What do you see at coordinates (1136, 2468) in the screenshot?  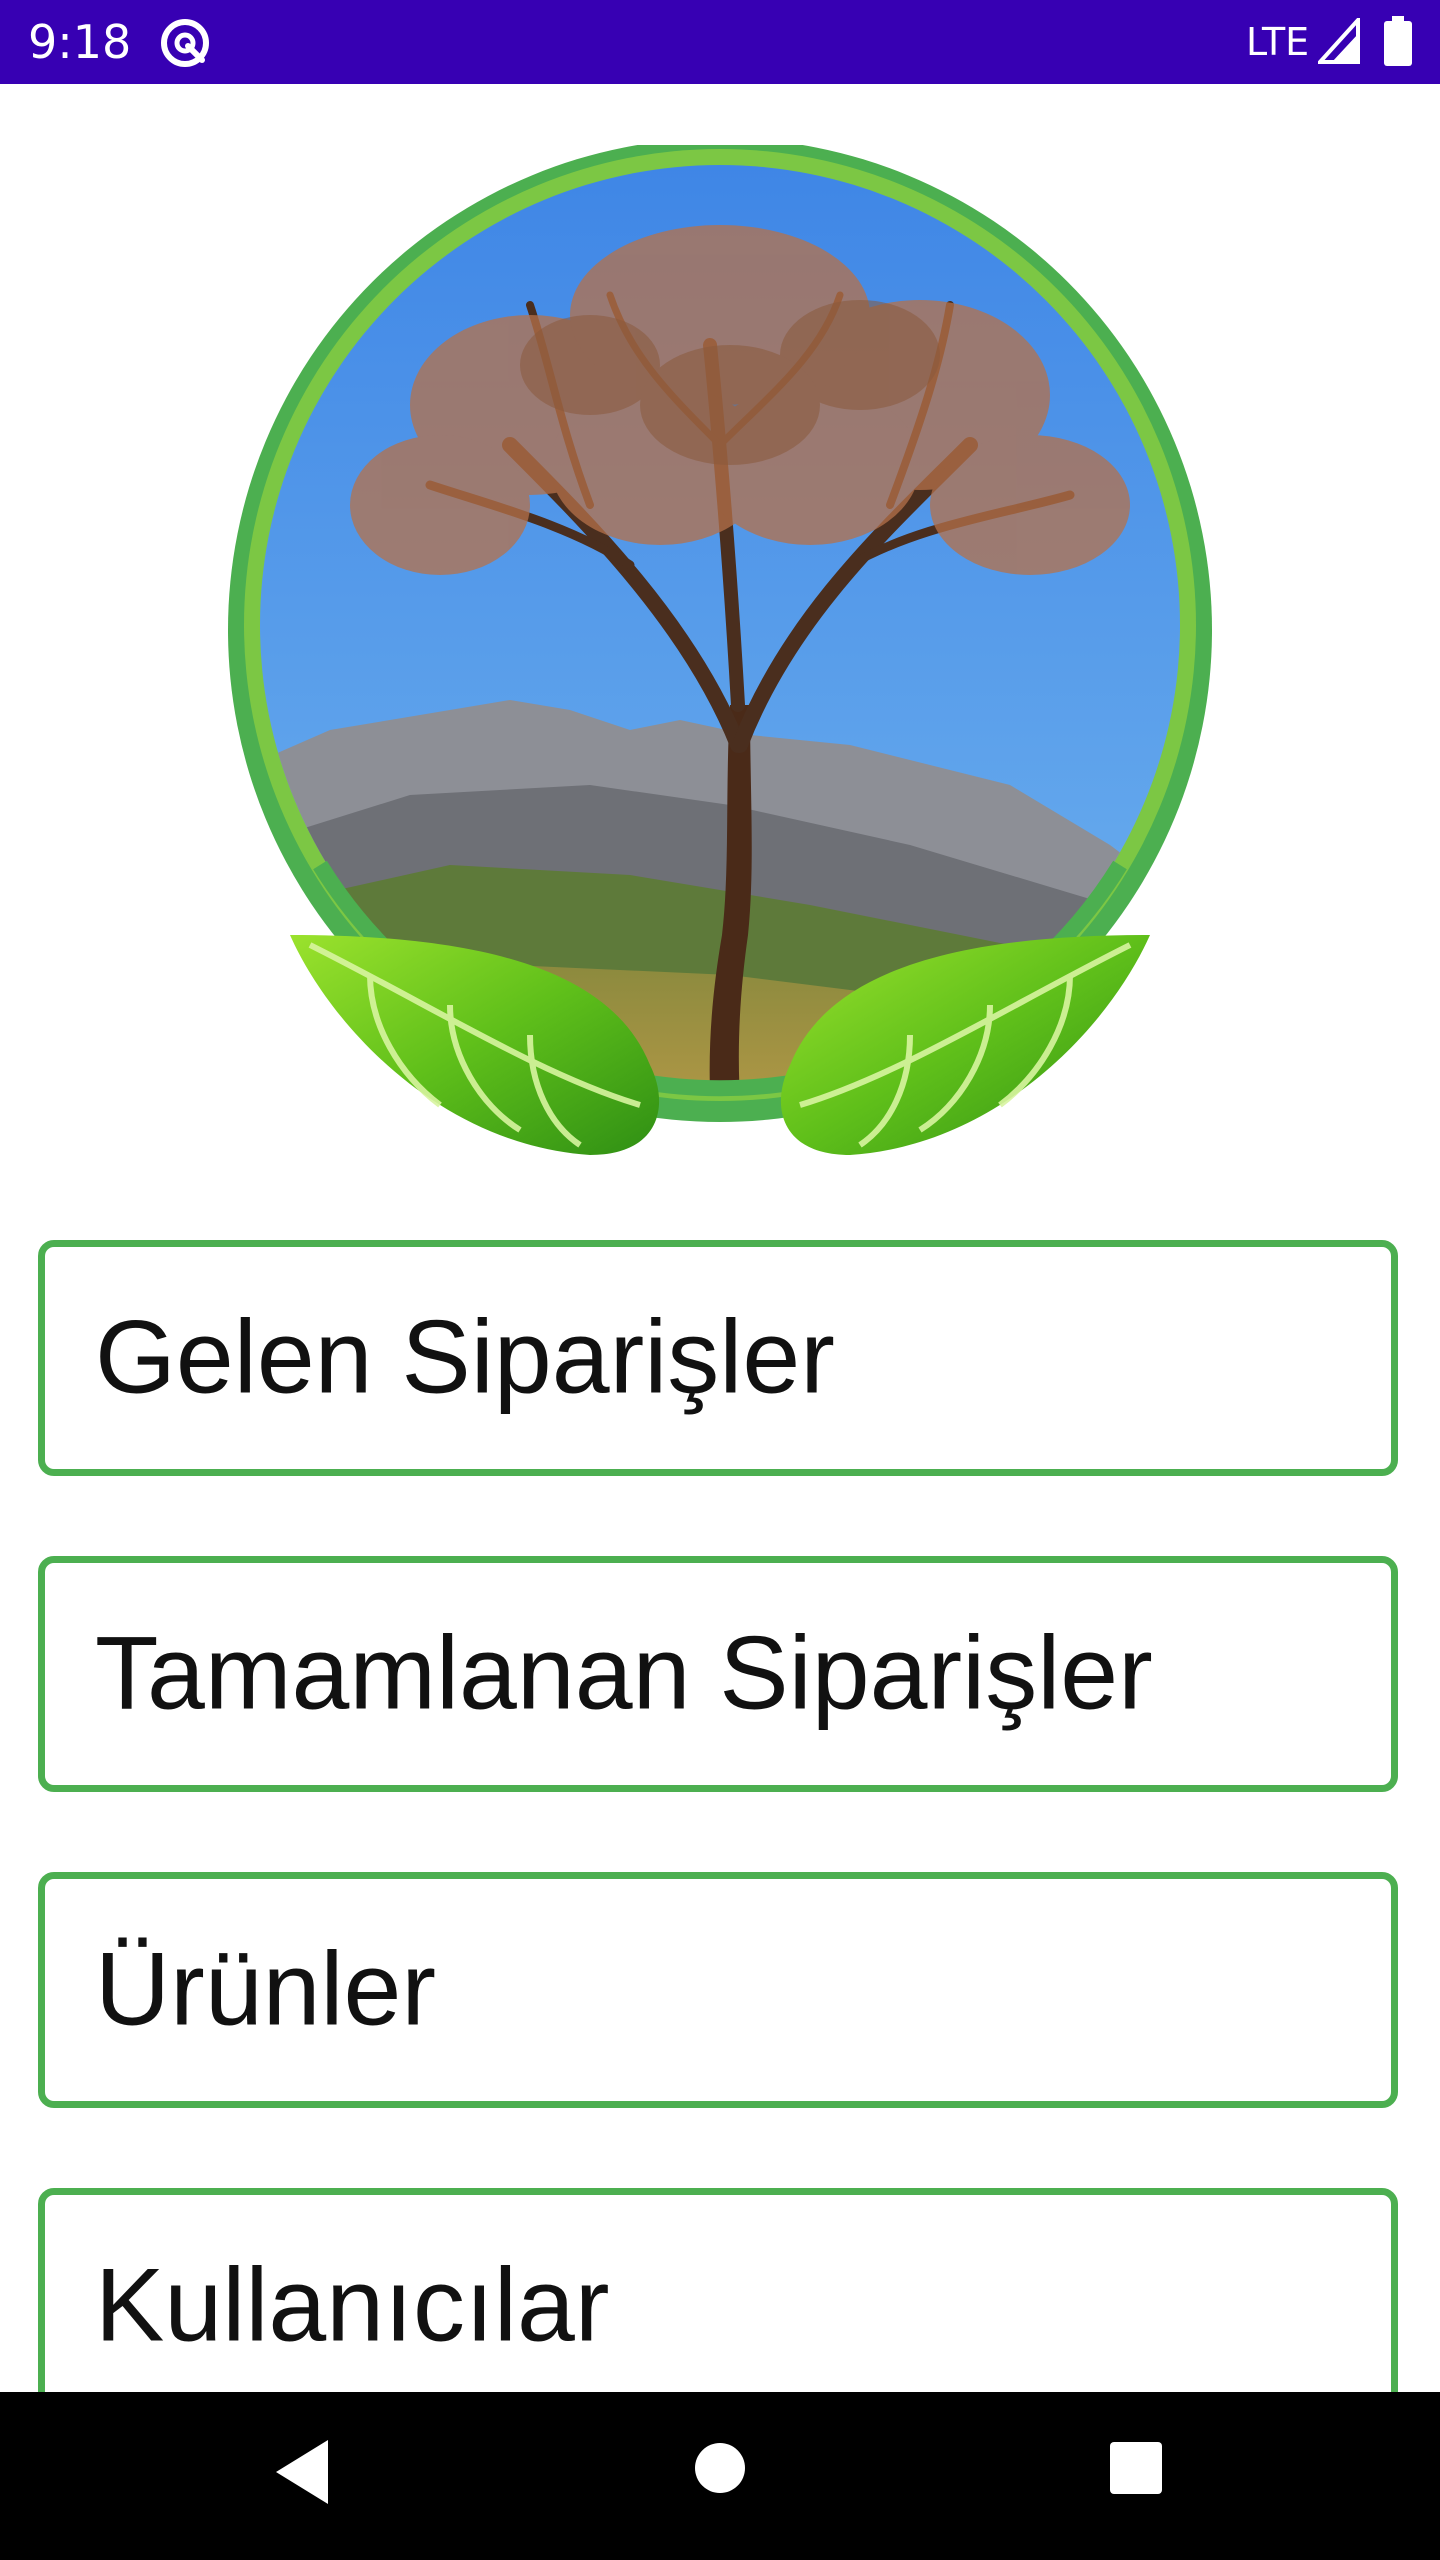 I see `recents-icon` at bounding box center [1136, 2468].